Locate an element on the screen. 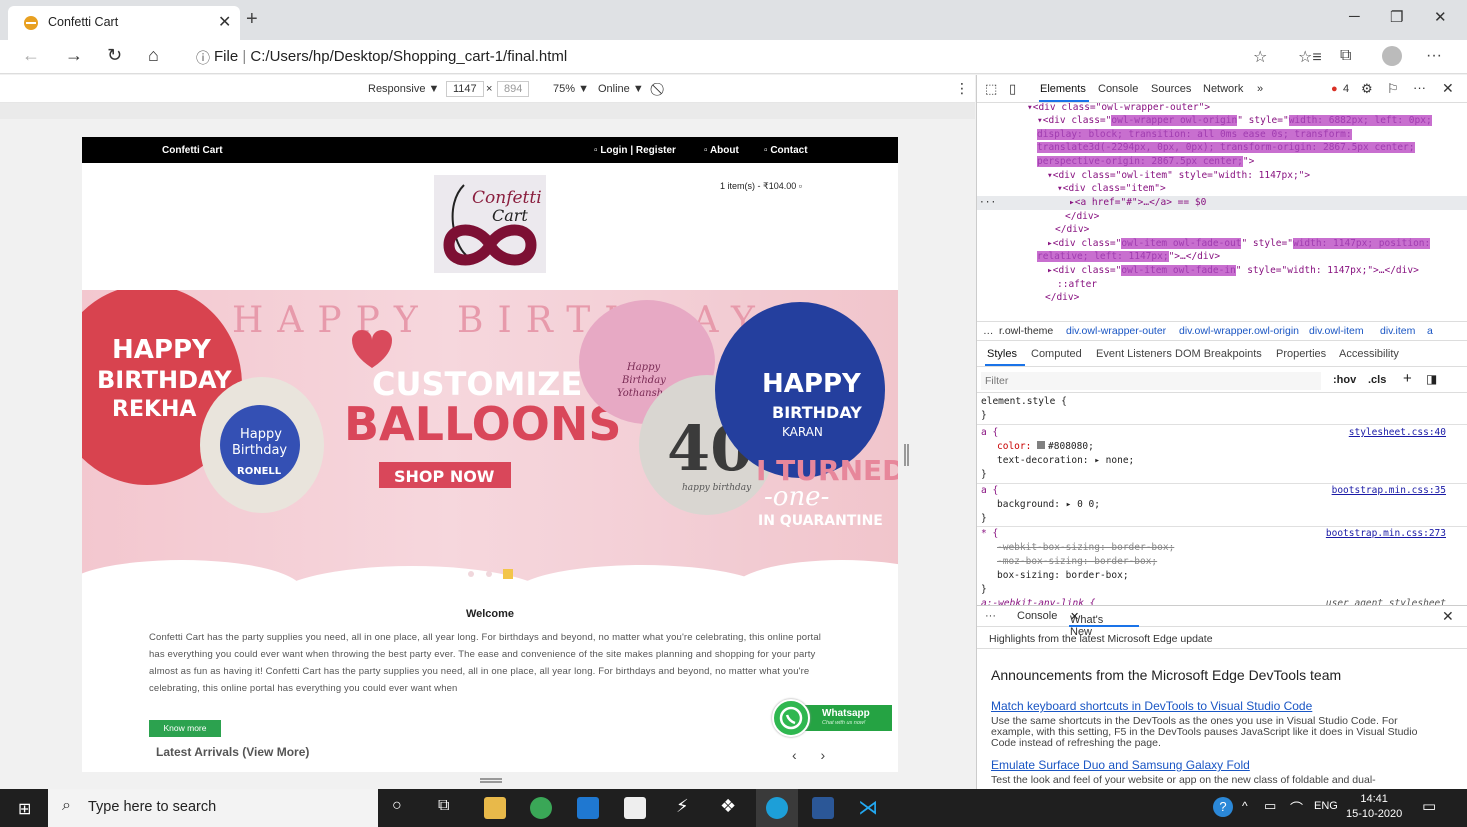 The image size is (1467, 827). nav-contact: ▫ Contact is located at coordinates (786, 150).